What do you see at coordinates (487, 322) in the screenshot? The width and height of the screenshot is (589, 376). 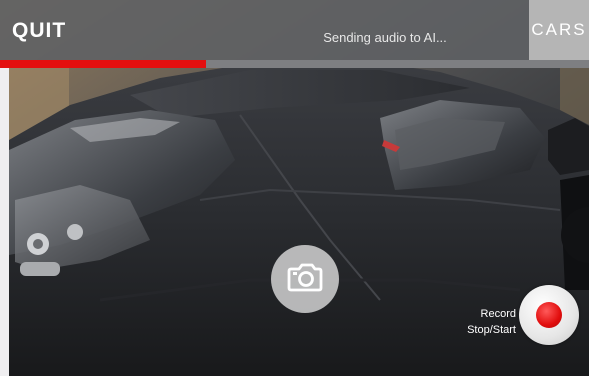 I see `record-label: Record Stop/Start` at bounding box center [487, 322].